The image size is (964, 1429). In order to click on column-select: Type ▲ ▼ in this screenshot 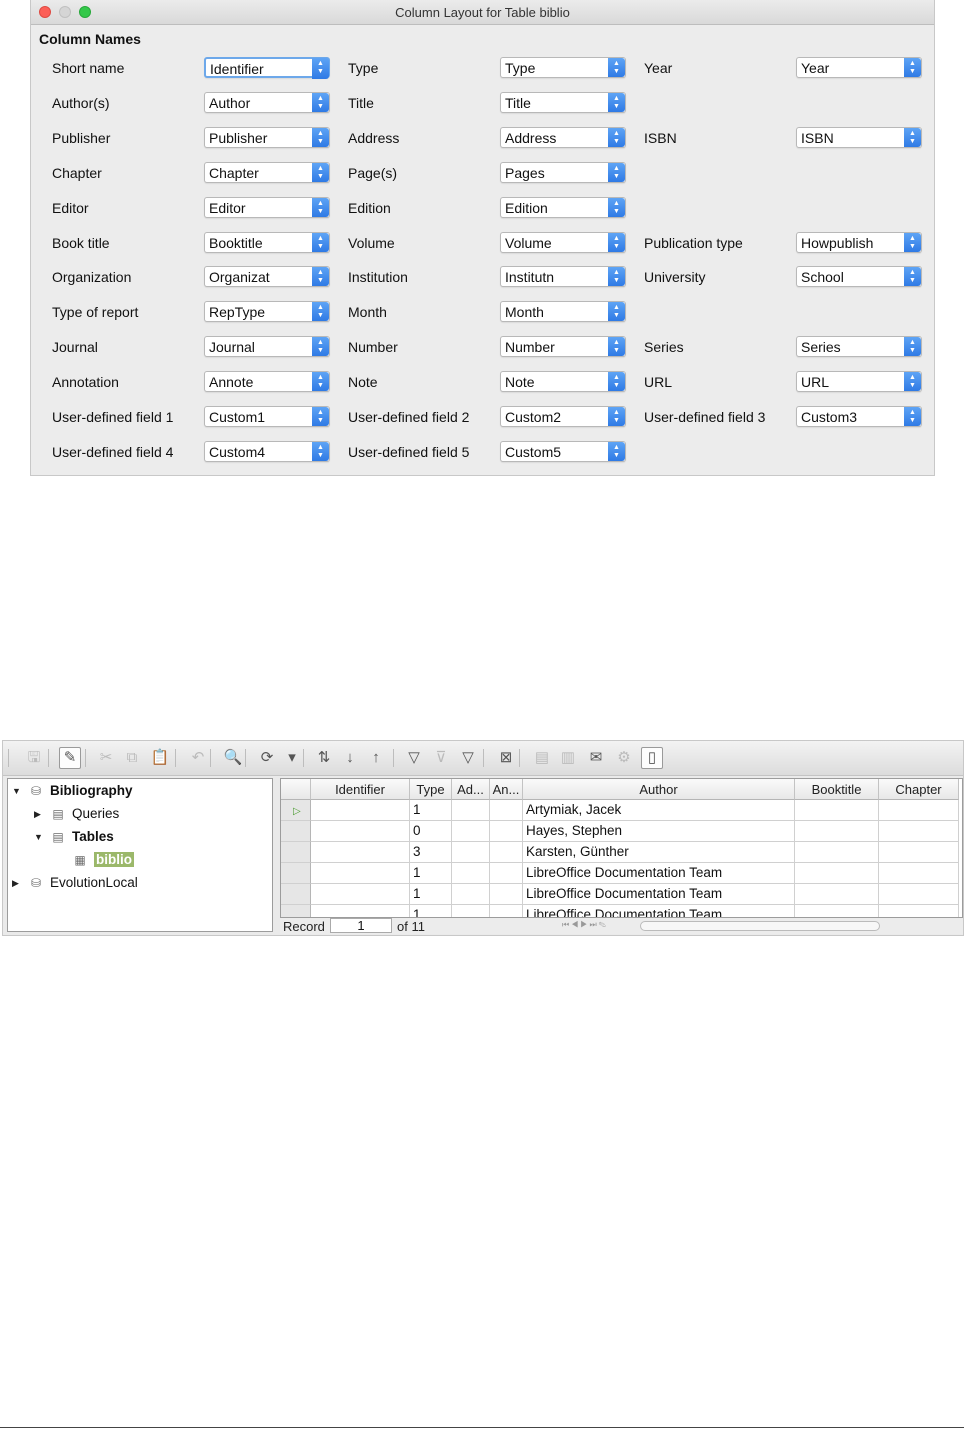, I will do `click(563, 67)`.